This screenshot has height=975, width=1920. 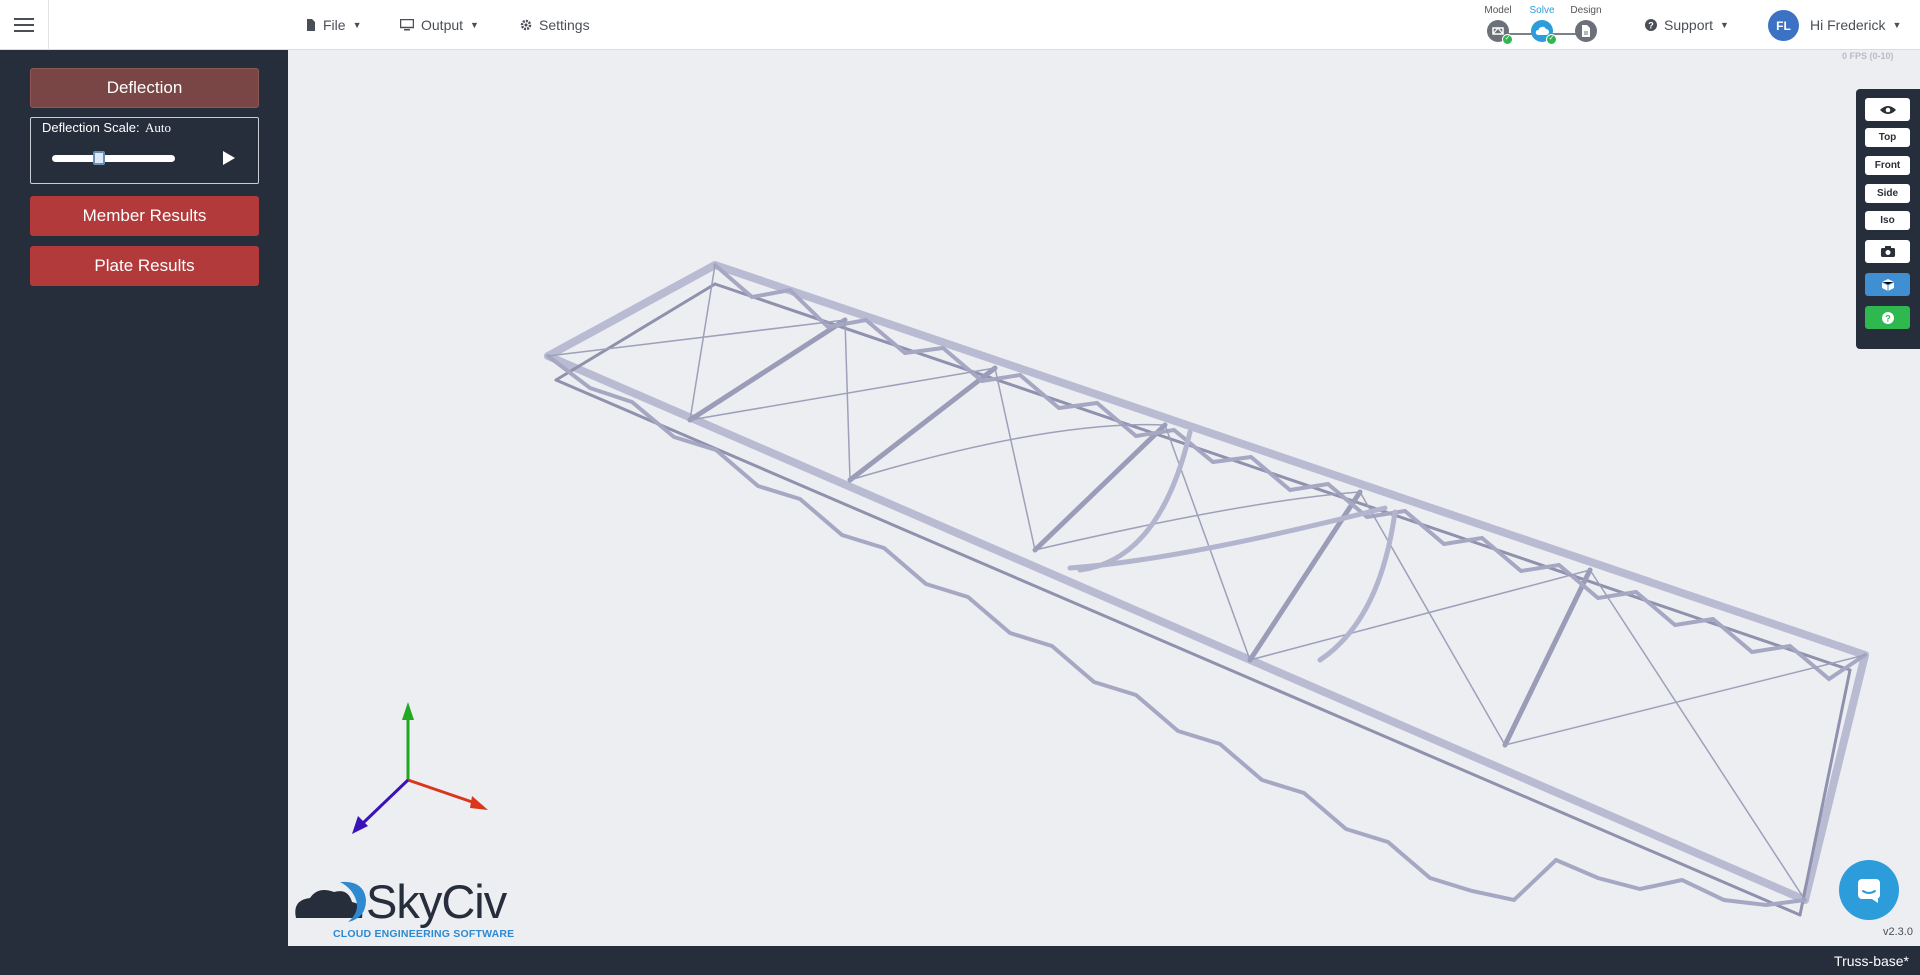 I want to click on view-front-button: Front, so click(x=1887, y=165).